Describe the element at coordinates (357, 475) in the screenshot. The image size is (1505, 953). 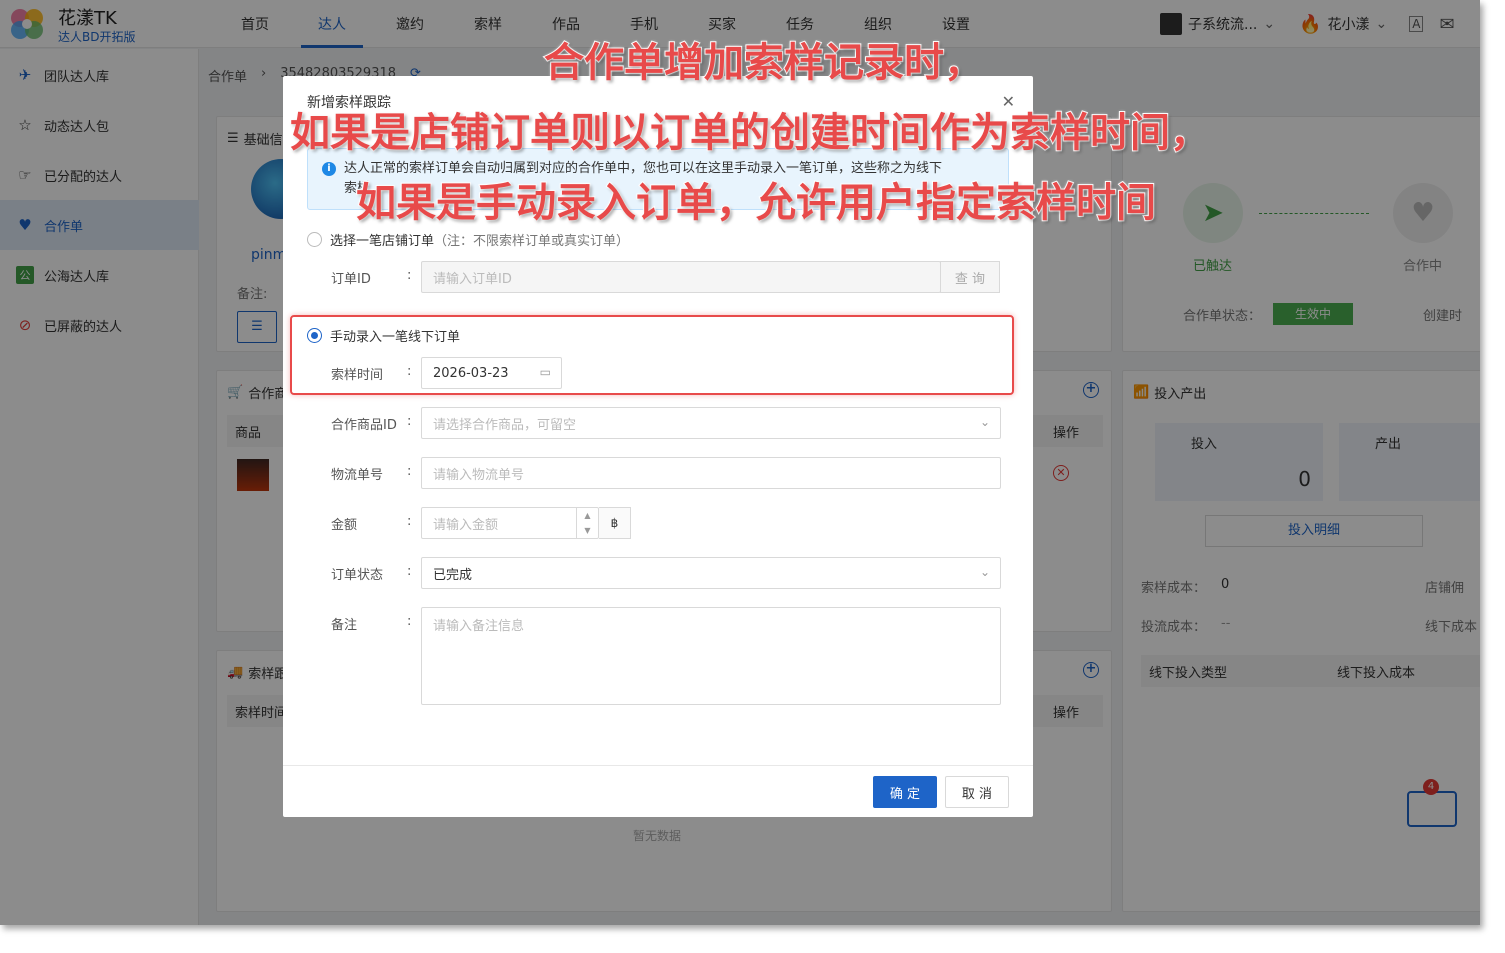
I see `tracking-label: 物流单号` at that location.